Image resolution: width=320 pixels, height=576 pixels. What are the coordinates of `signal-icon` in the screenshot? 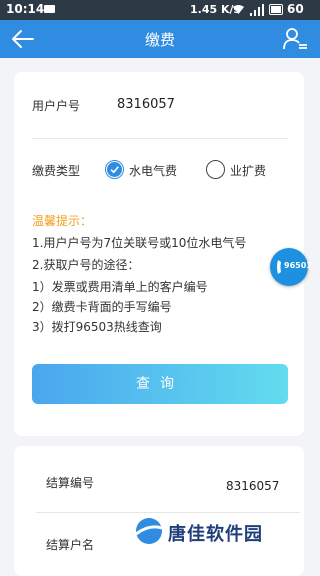 It's located at (257, 10).